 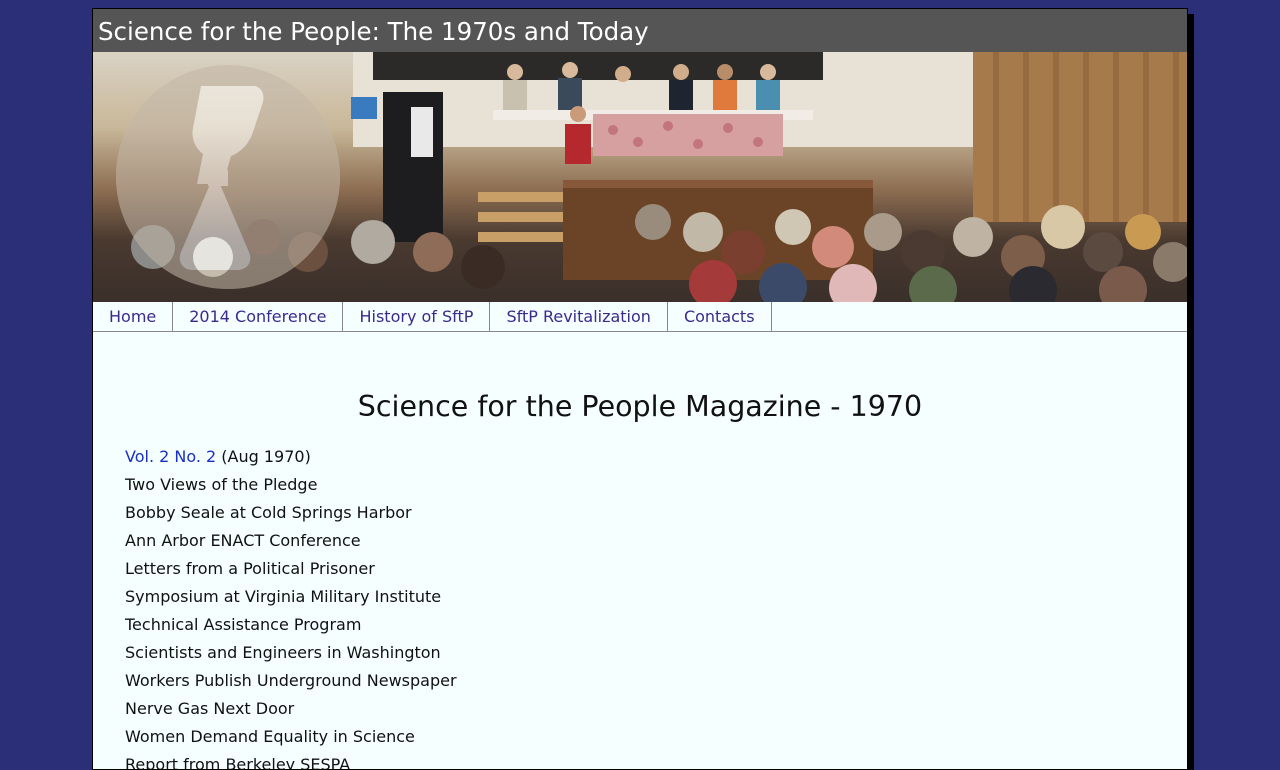 I want to click on article-item: Workers Publish Underground Newspaper, so click(x=291, y=680).